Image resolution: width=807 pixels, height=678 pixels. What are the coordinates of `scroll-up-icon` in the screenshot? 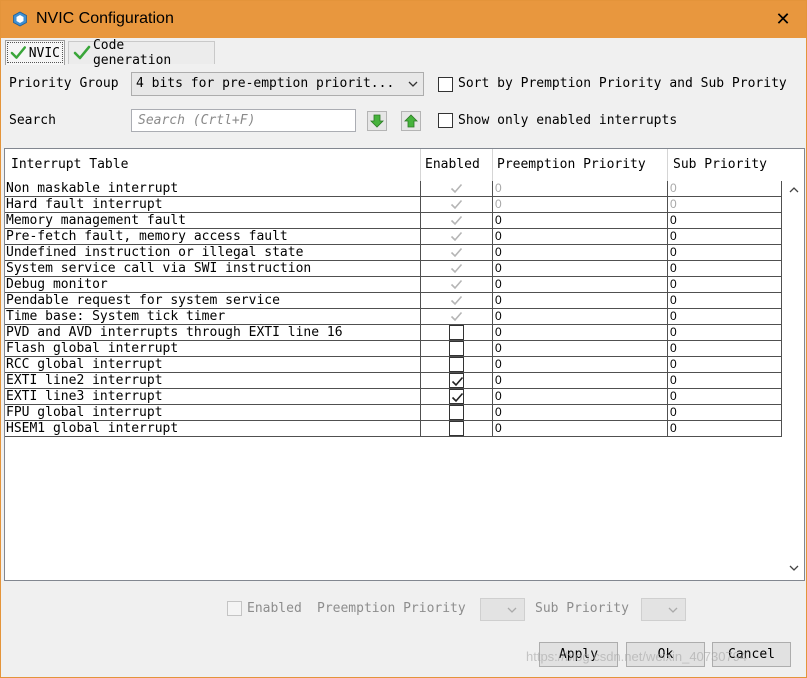 It's located at (794, 190).